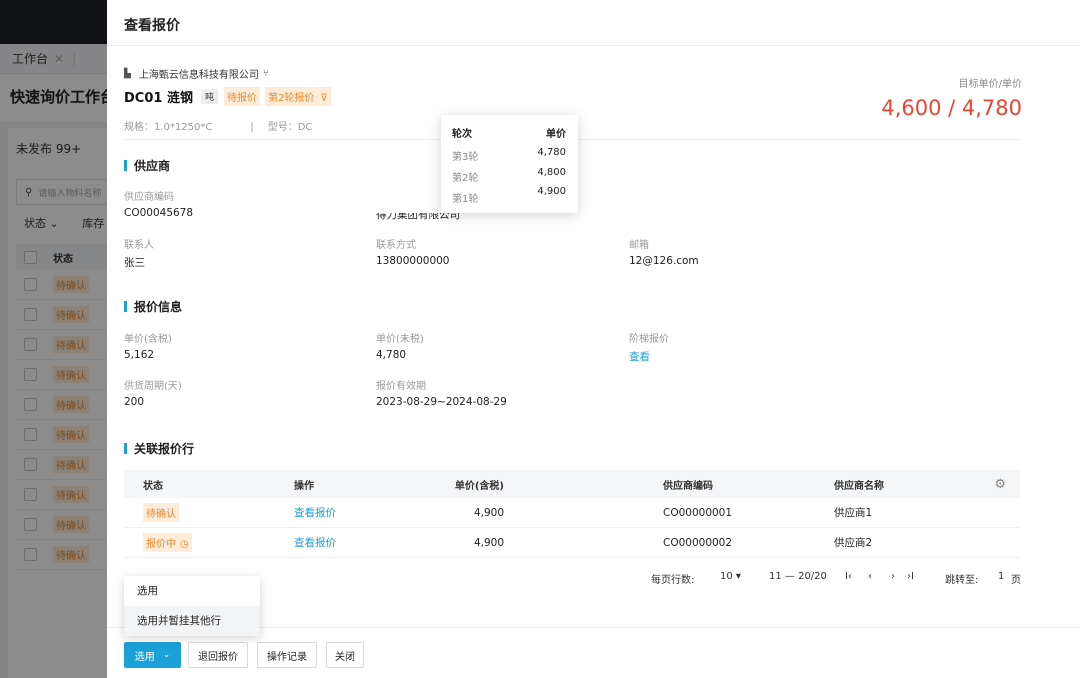 The width and height of the screenshot is (1080, 678). Describe the element at coordinates (287, 655) in the screenshot. I see `operation-log-button: 操作记录` at that location.